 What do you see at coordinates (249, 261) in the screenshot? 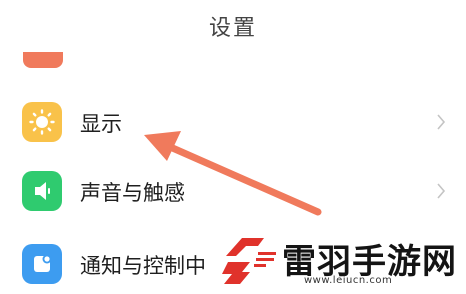
I see `site-logo-icon` at bounding box center [249, 261].